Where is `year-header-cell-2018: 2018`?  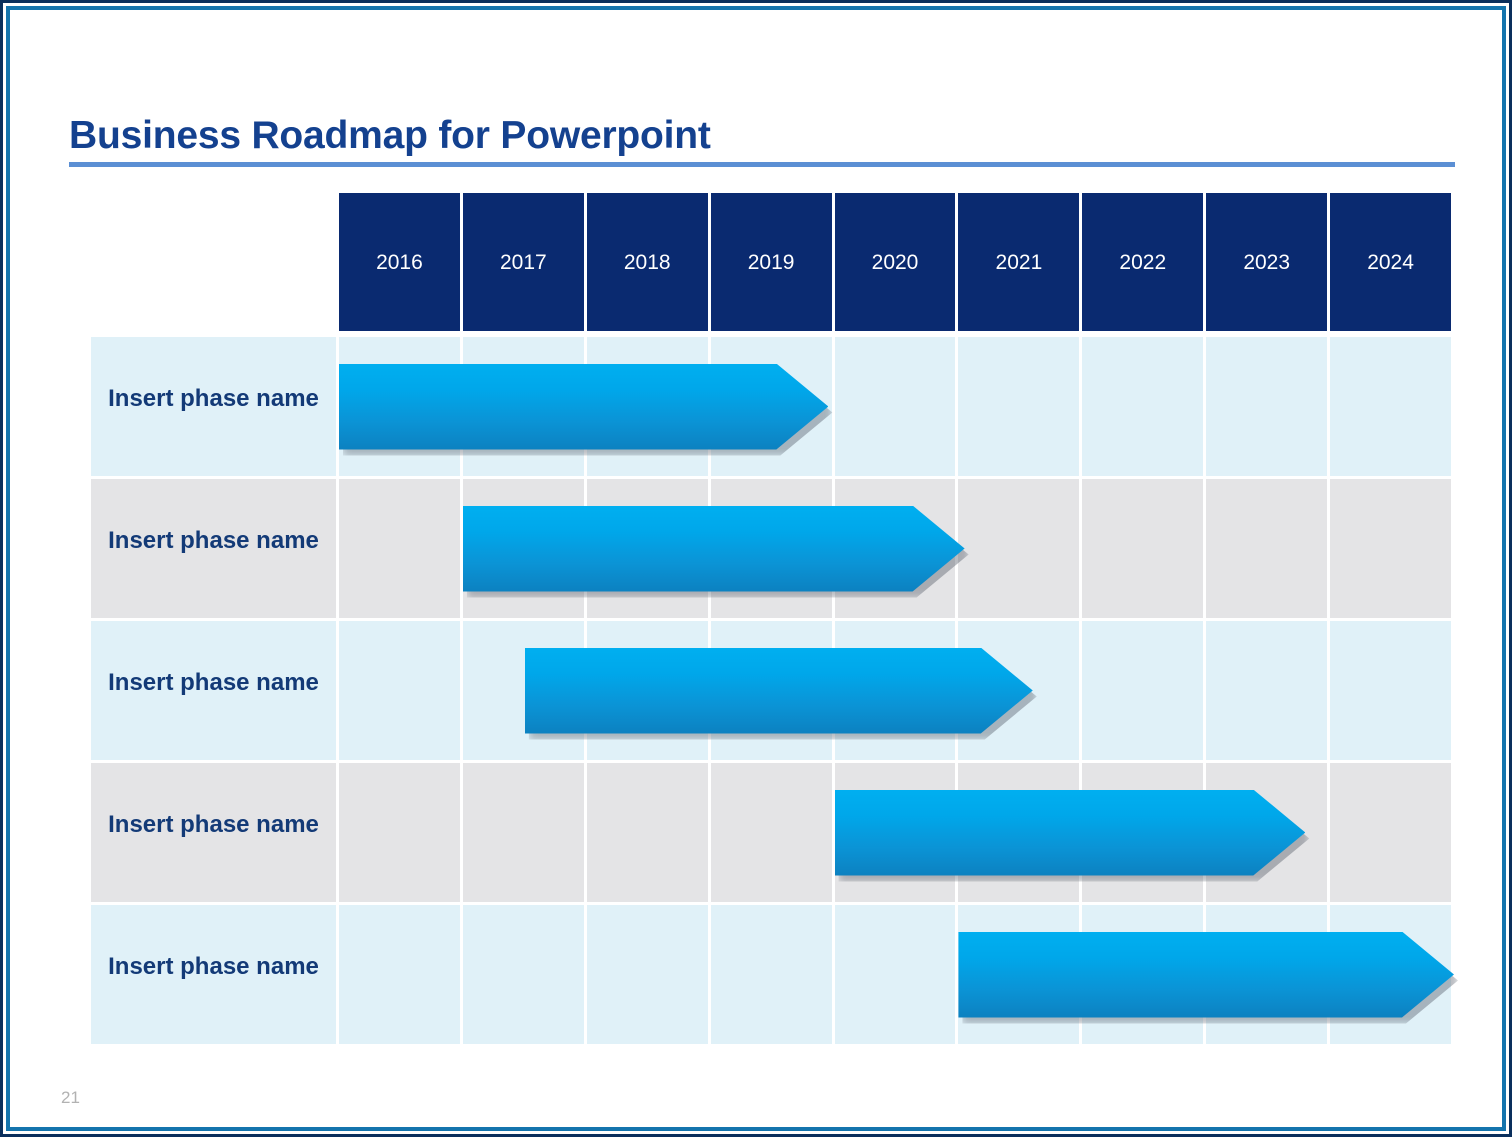
year-header-cell-2018: 2018 is located at coordinates (647, 262).